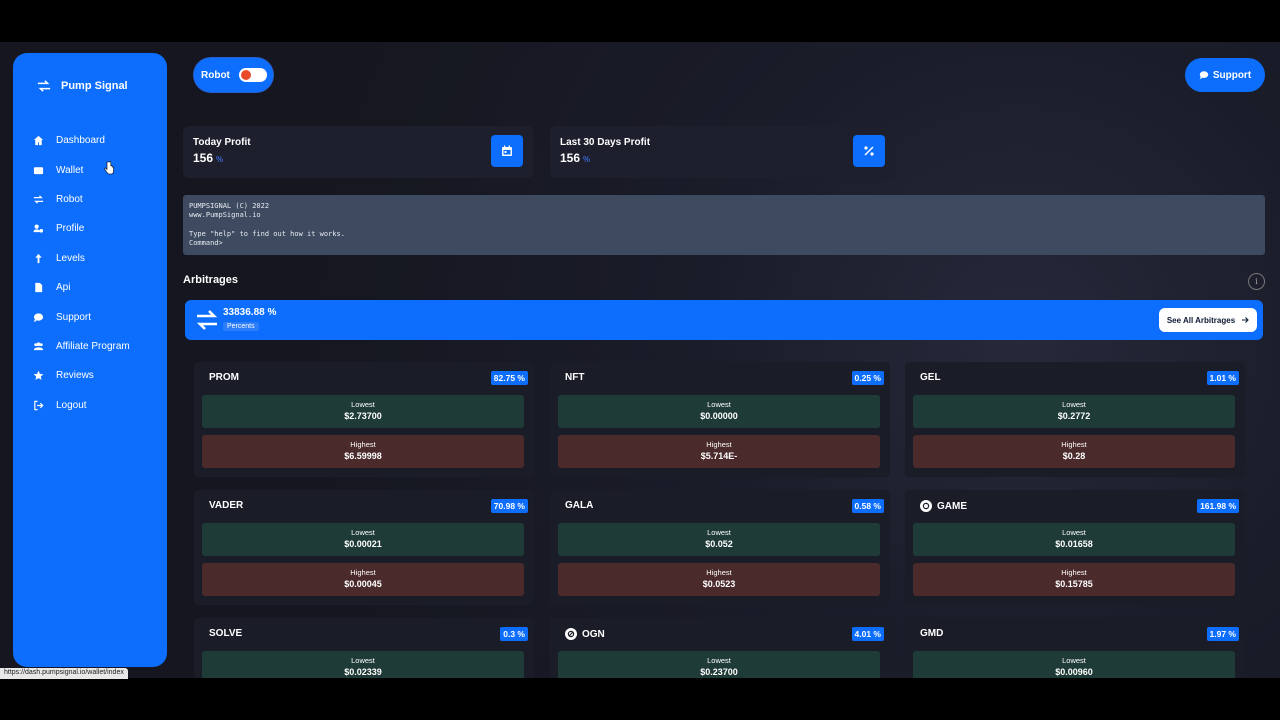  Describe the element at coordinates (98, 287) in the screenshot. I see `sidebar-item-api: Api` at that location.